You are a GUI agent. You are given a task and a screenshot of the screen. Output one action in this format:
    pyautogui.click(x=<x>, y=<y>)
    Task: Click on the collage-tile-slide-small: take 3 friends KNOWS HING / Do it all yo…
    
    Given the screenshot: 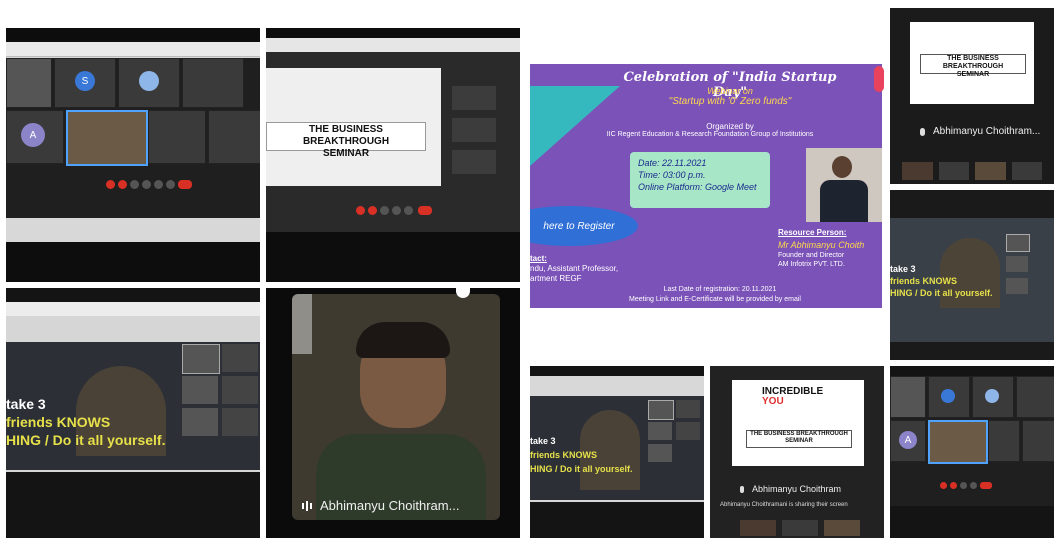 What is the action you would take?
    pyautogui.click(x=617, y=452)
    